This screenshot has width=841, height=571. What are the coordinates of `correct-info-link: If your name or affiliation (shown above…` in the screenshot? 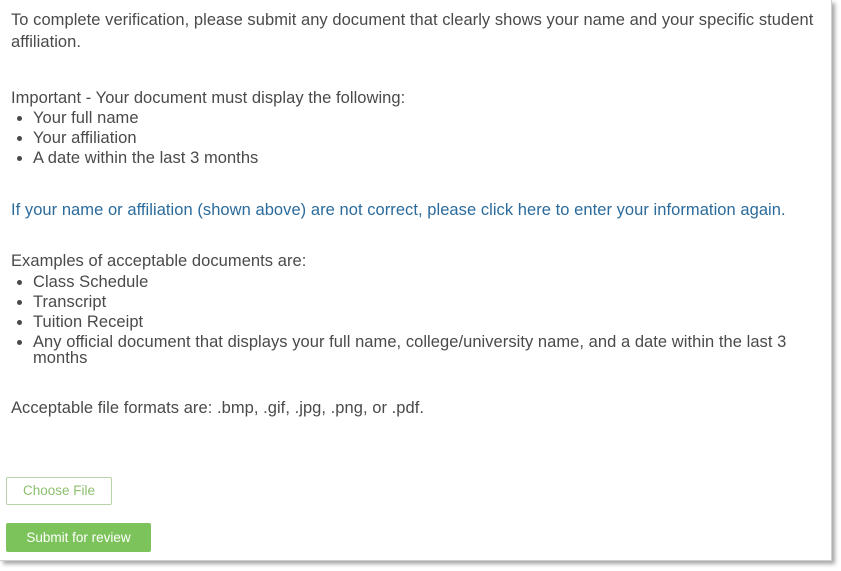 It's located at (418, 210).